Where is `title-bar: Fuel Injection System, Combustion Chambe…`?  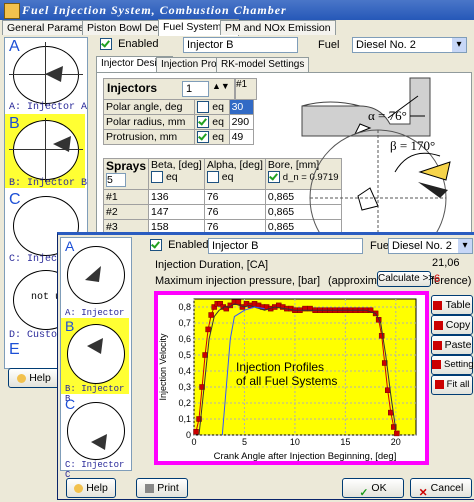 title-bar: Fuel Injection System, Combustion Chambe… is located at coordinates (237, 10).